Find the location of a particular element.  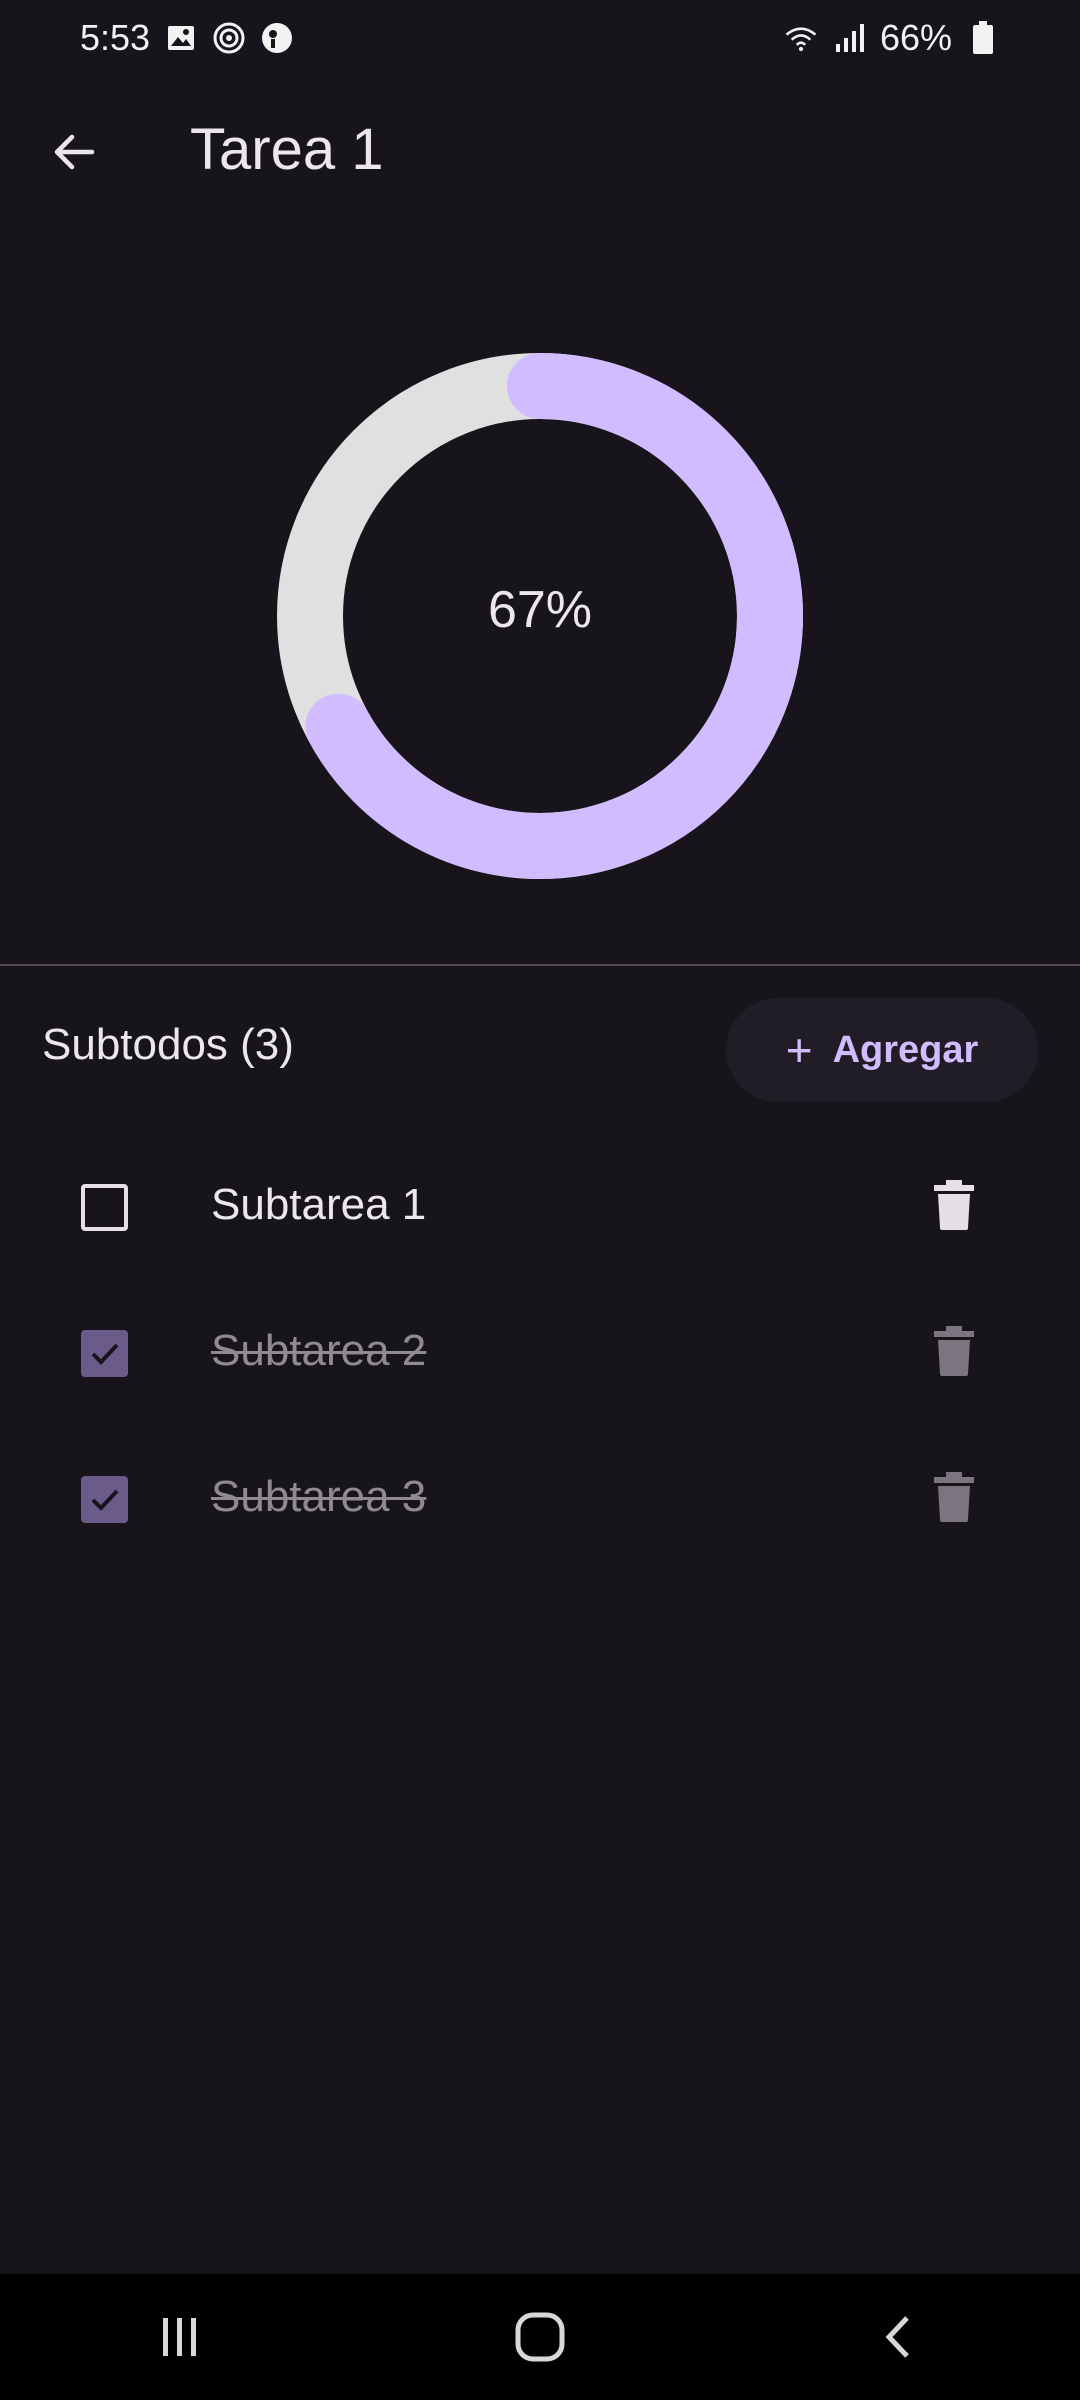

status-right: 66% is located at coordinates (892, 38).